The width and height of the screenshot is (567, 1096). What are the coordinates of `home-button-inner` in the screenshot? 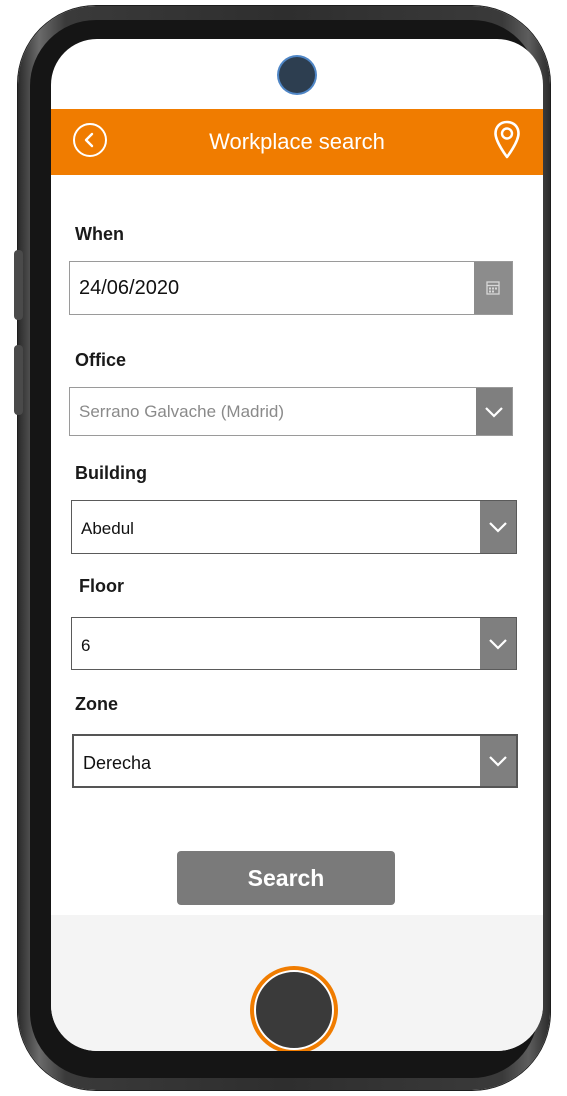 It's located at (294, 1010).